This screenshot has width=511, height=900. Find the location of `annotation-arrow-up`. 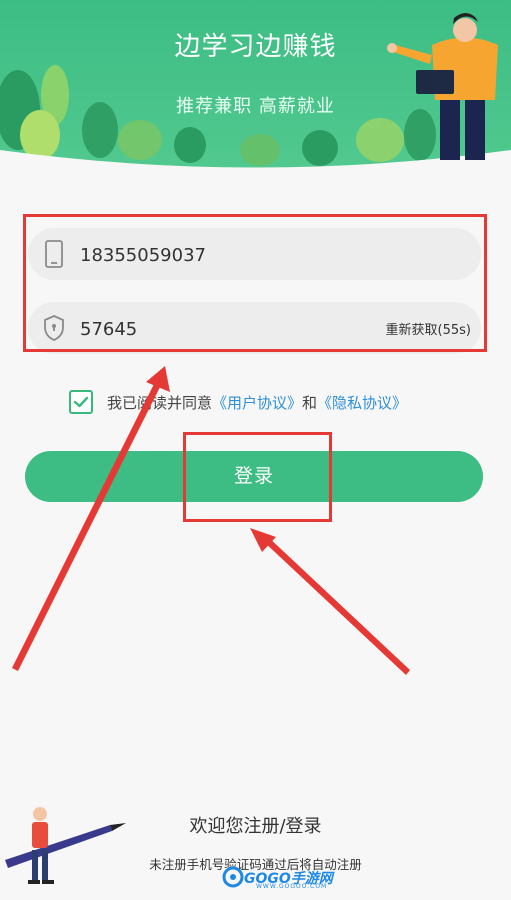

annotation-arrow-up is located at coordinates (91, 518).